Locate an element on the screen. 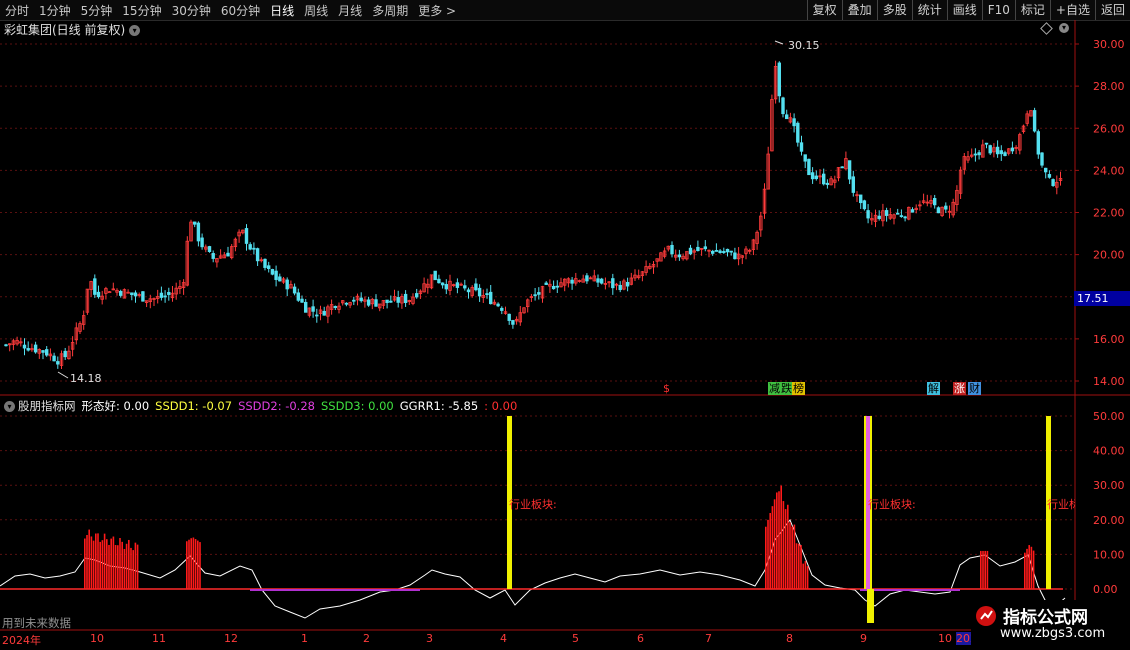  price-tick-label: 14.00 is located at coordinates (1109, 381).